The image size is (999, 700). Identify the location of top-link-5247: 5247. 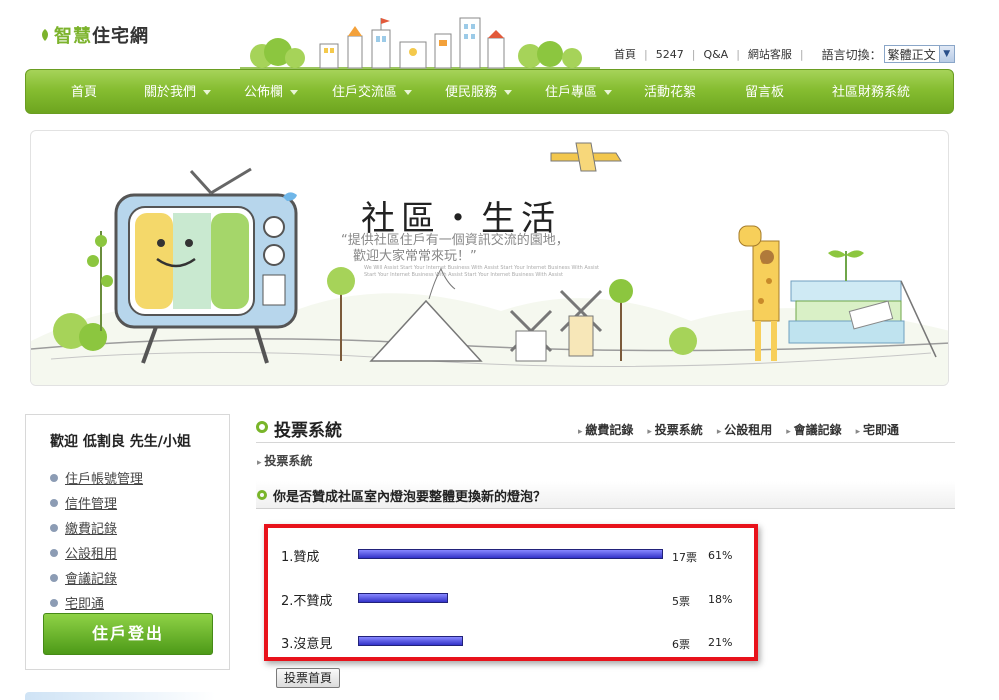
(670, 54).